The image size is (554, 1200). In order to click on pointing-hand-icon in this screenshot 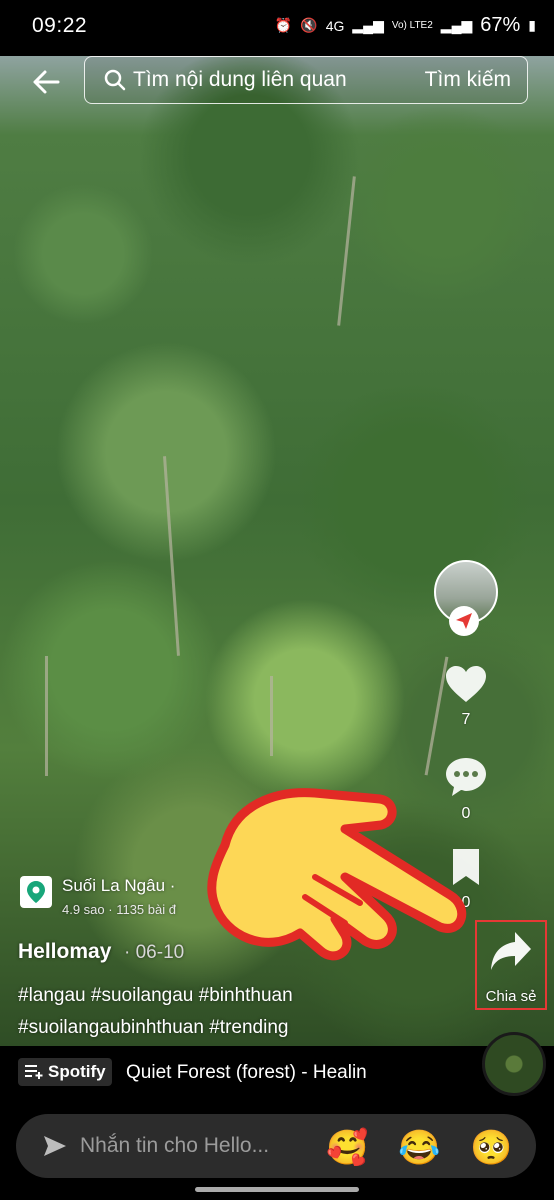, I will do `click(337, 874)`.